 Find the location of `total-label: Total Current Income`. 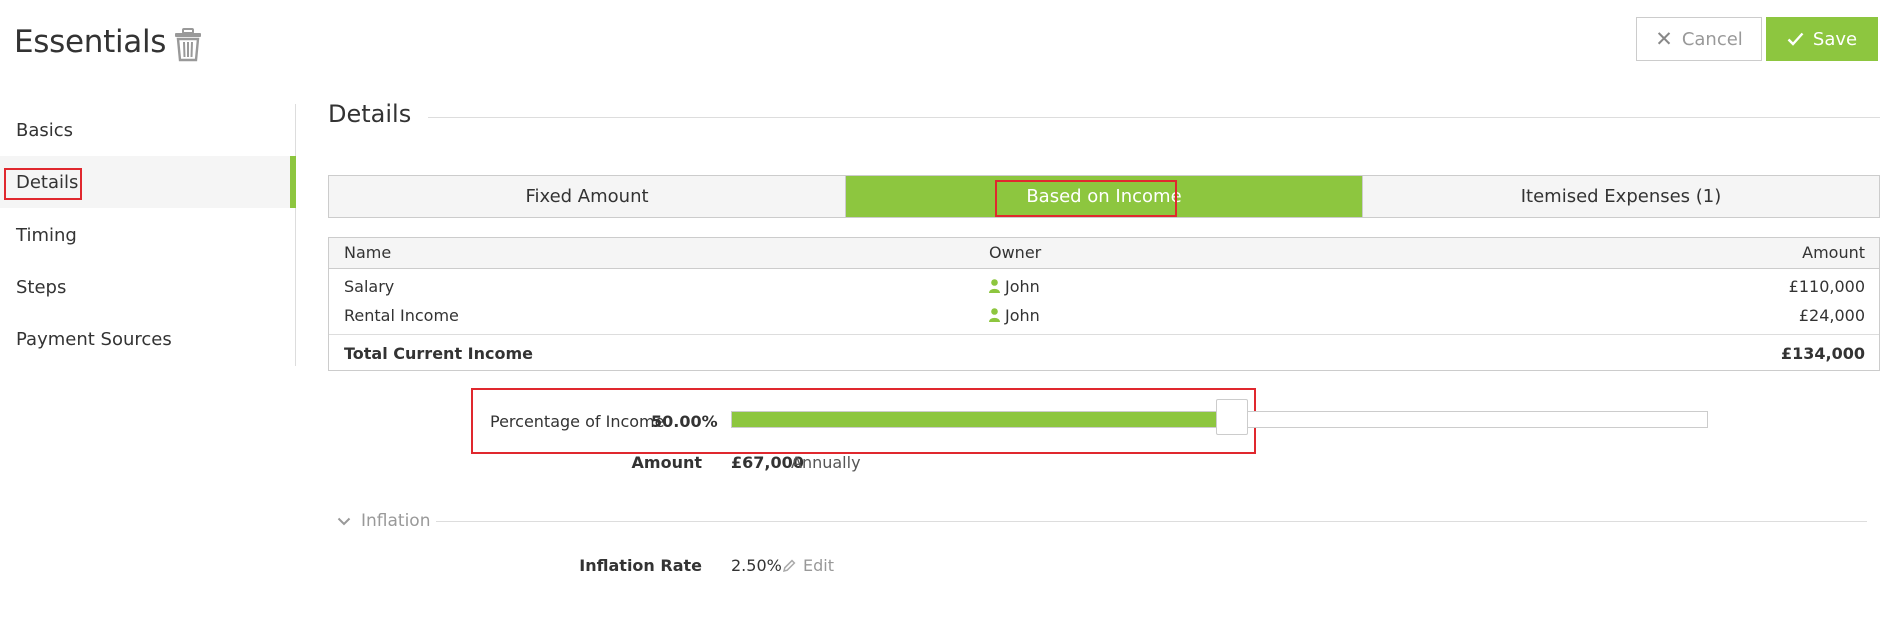

total-label: Total Current Income is located at coordinates (438, 353).